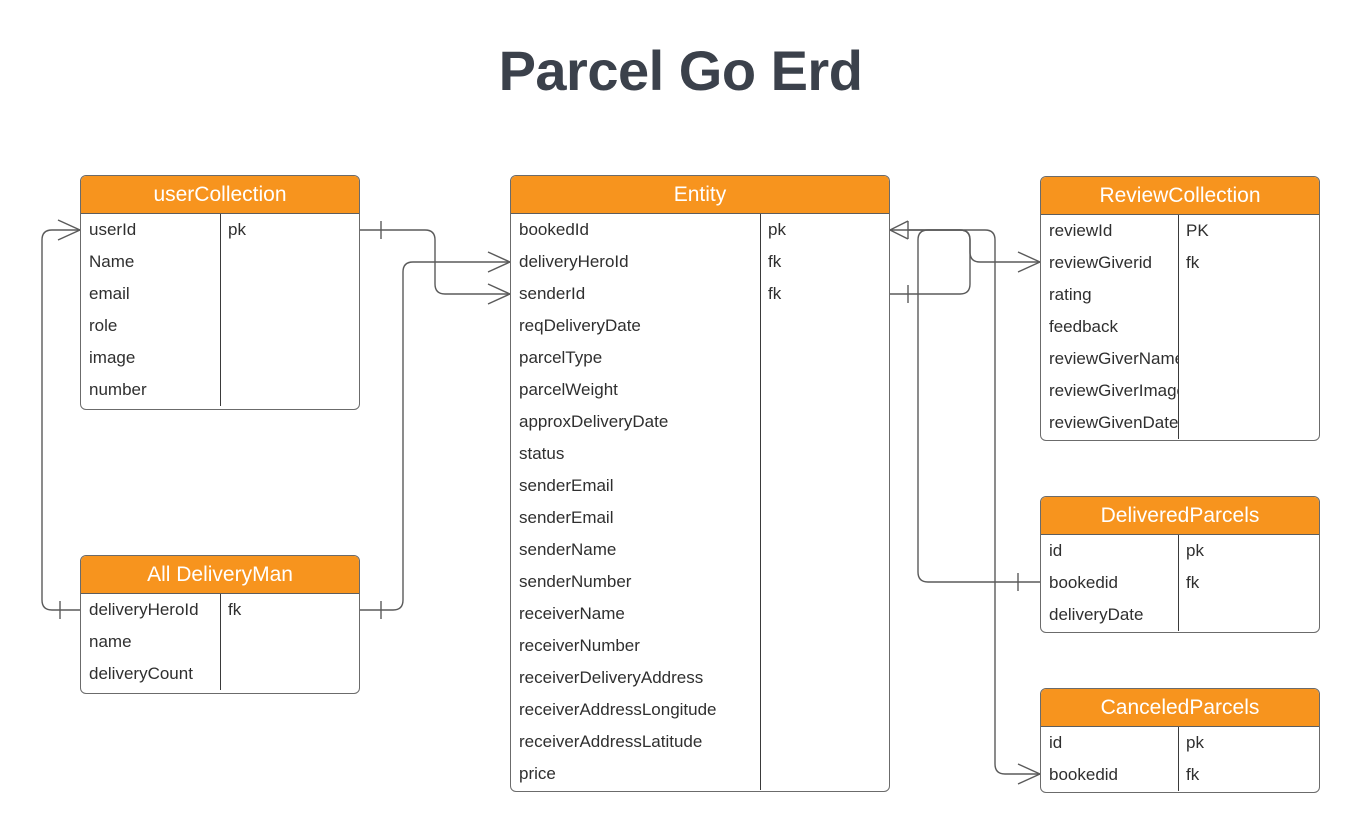 The image size is (1361, 832). What do you see at coordinates (220, 575) in the screenshot?
I see `entity-alldeliveryman-title: All DeliveryMan` at bounding box center [220, 575].